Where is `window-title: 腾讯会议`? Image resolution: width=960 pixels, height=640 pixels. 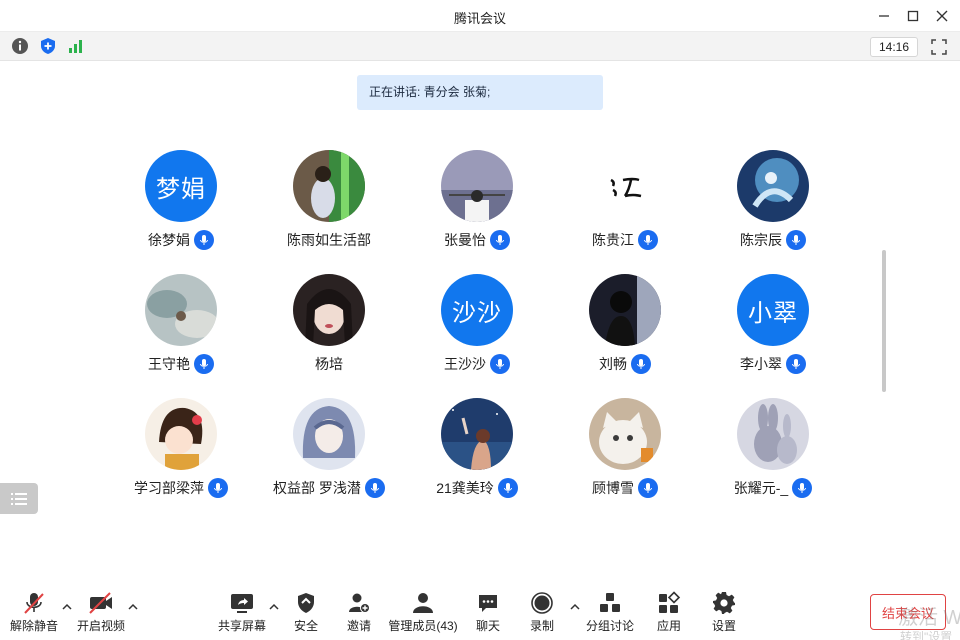 window-title: 腾讯会议 is located at coordinates (479, 18).